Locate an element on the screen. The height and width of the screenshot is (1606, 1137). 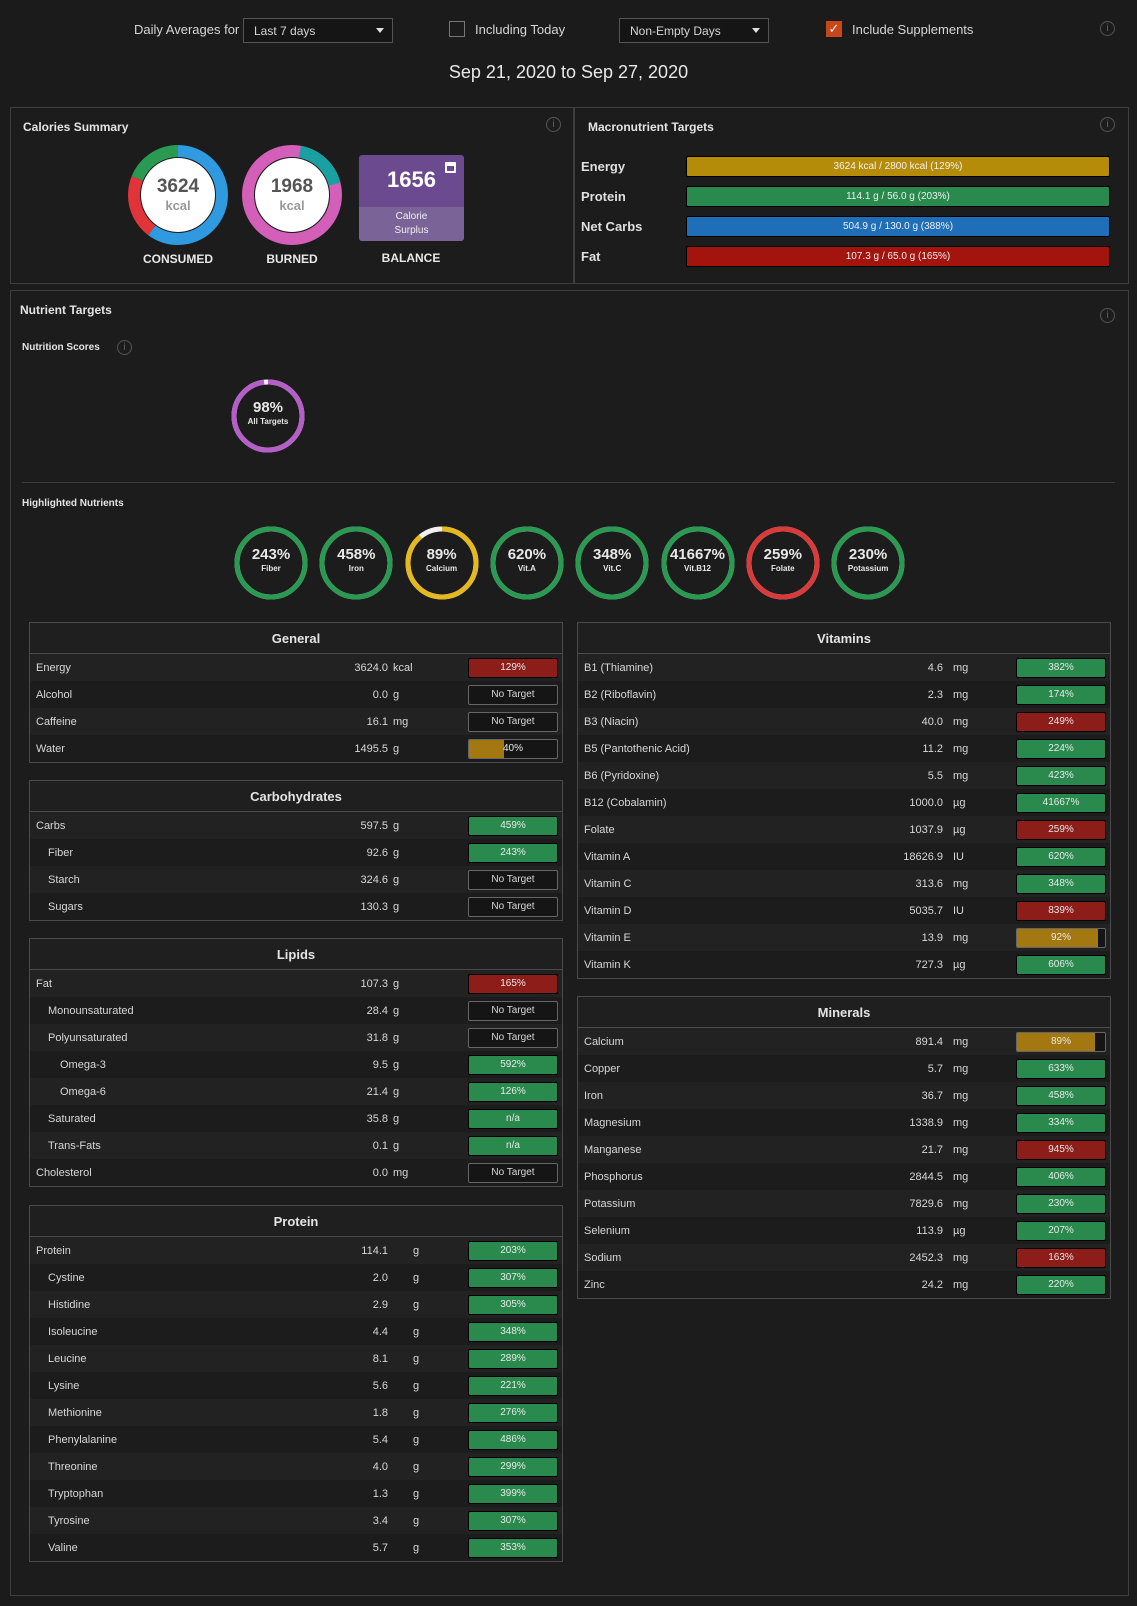
table-row: Valine 5.7 g 353% is located at coordinates (296, 1547).